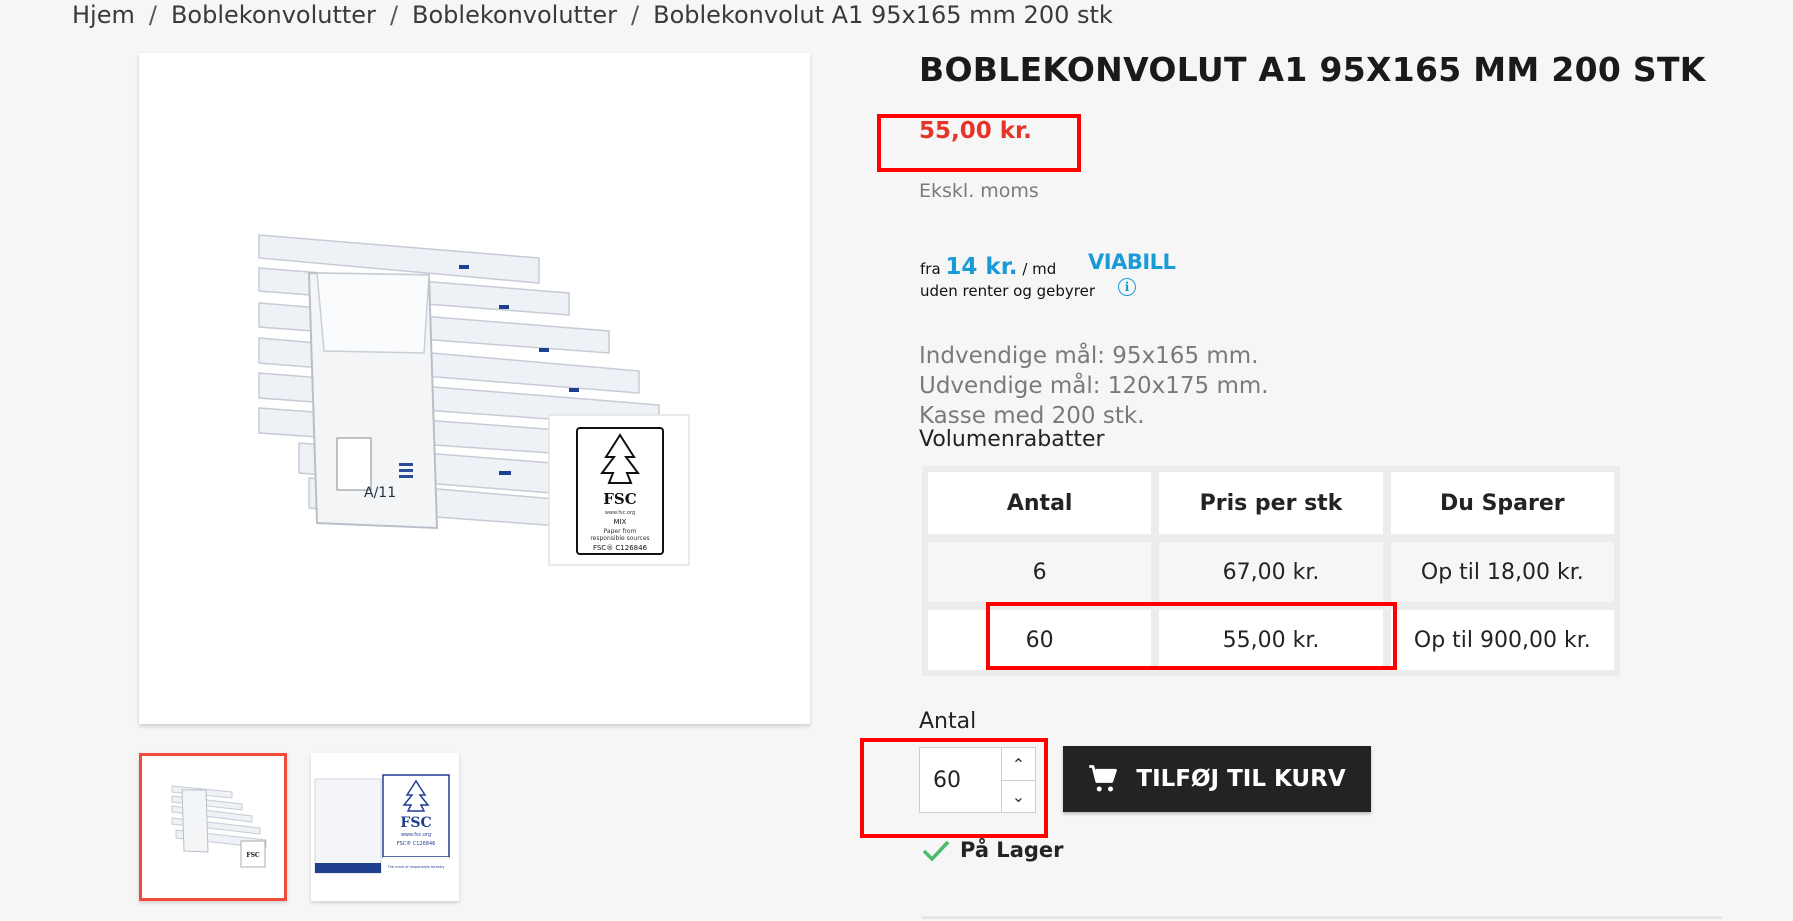 This screenshot has width=1793, height=921. I want to click on description-inner-size: Indvendige mål: 95x165 mm., so click(1089, 356).